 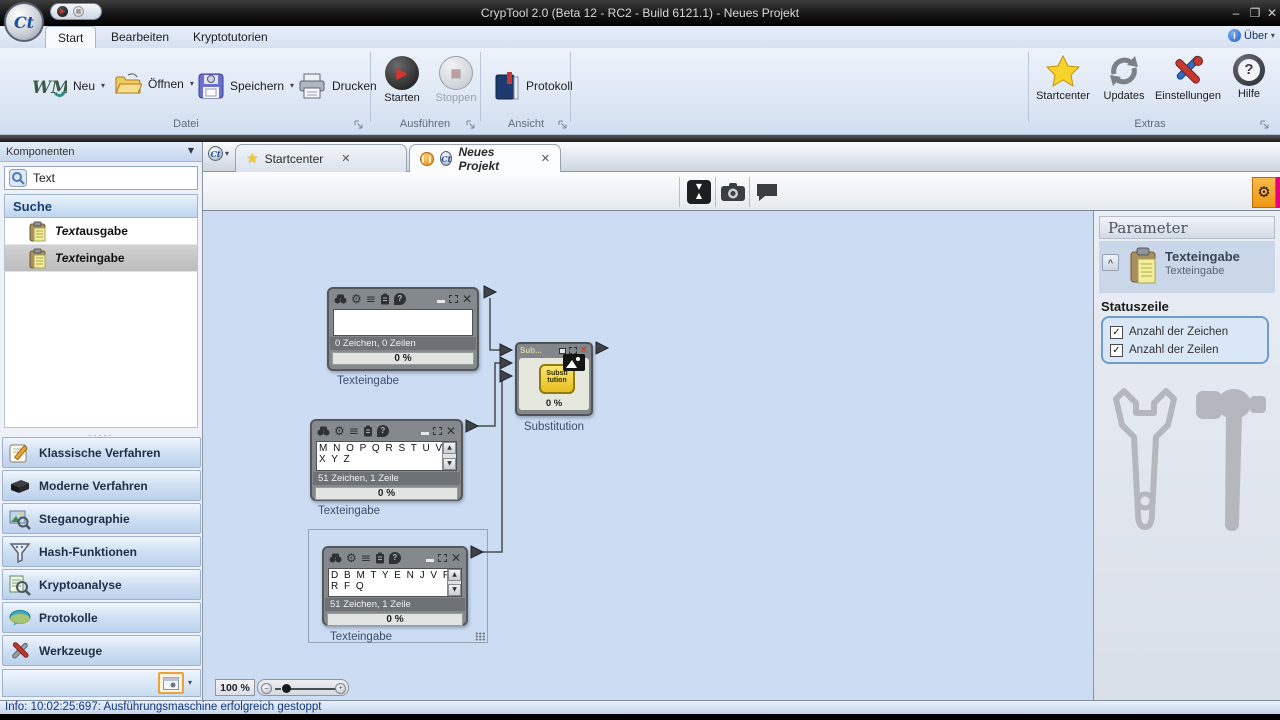 What do you see at coordinates (101, 617) in the screenshot?
I see `category-protokolle: Protokolle` at bounding box center [101, 617].